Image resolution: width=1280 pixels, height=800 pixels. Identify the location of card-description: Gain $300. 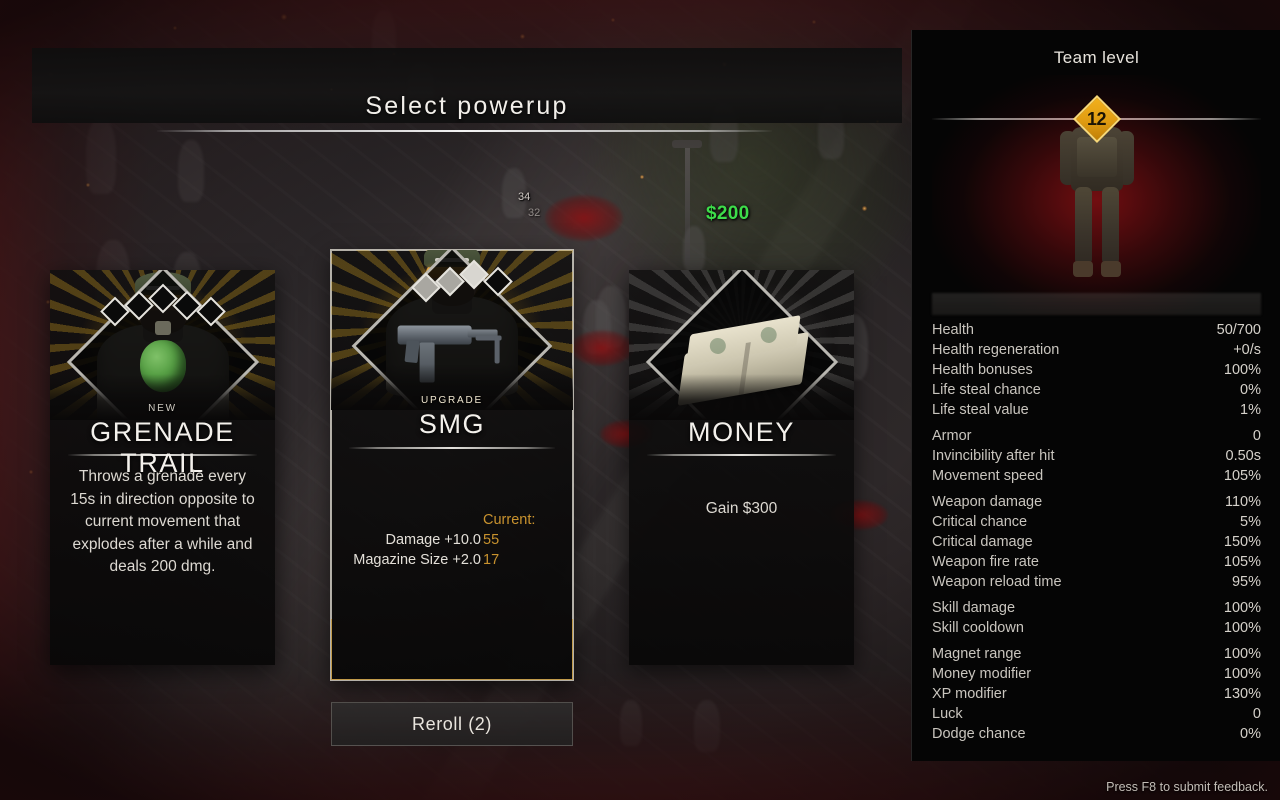
(741, 508).